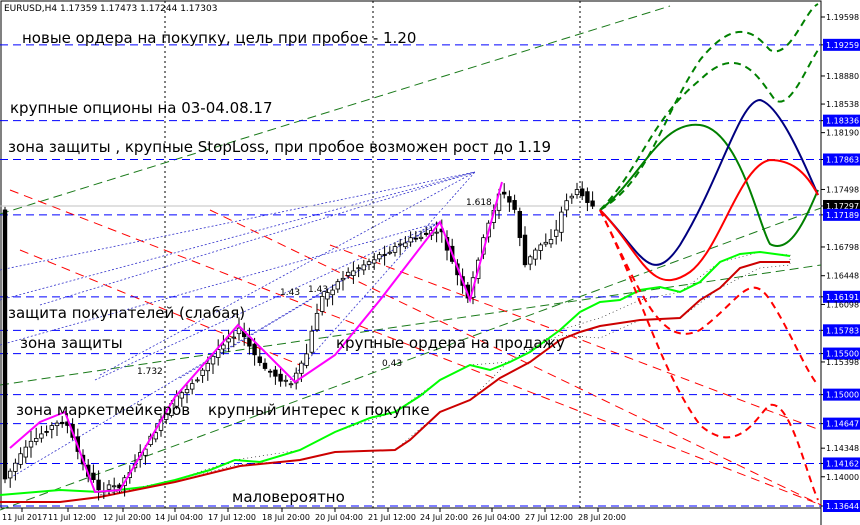 This screenshot has height=525, width=860. I want to click on y-tick-label: 1.18336, so click(842, 121).